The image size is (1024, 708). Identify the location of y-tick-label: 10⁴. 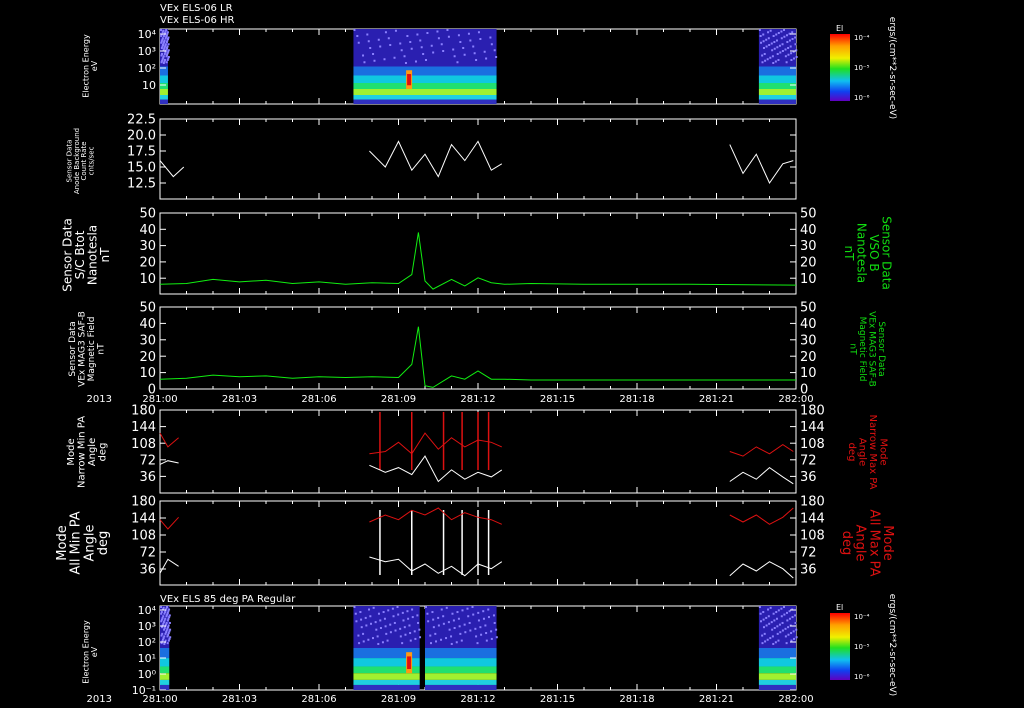
(147, 610).